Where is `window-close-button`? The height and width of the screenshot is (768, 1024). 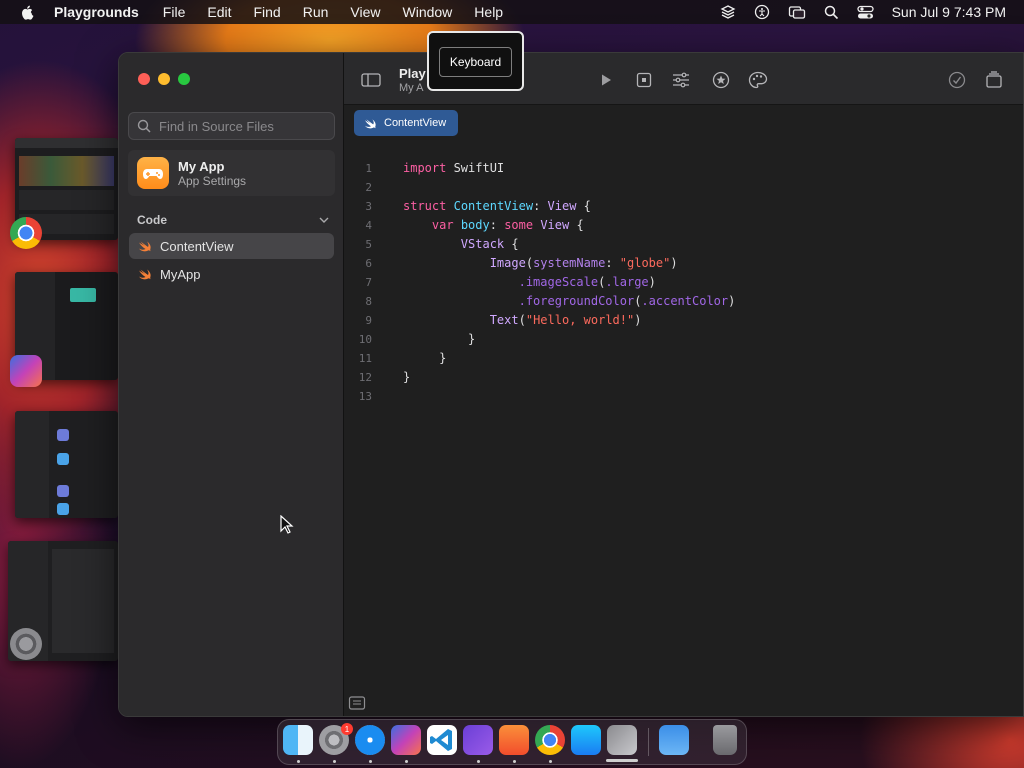
window-close-button is located at coordinates (144, 79).